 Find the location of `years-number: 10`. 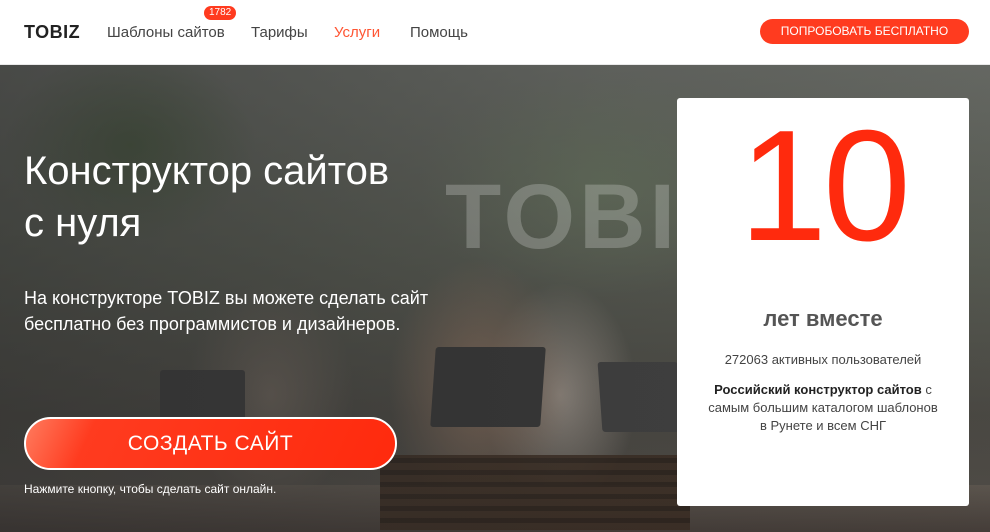

years-number: 10 is located at coordinates (825, 186).